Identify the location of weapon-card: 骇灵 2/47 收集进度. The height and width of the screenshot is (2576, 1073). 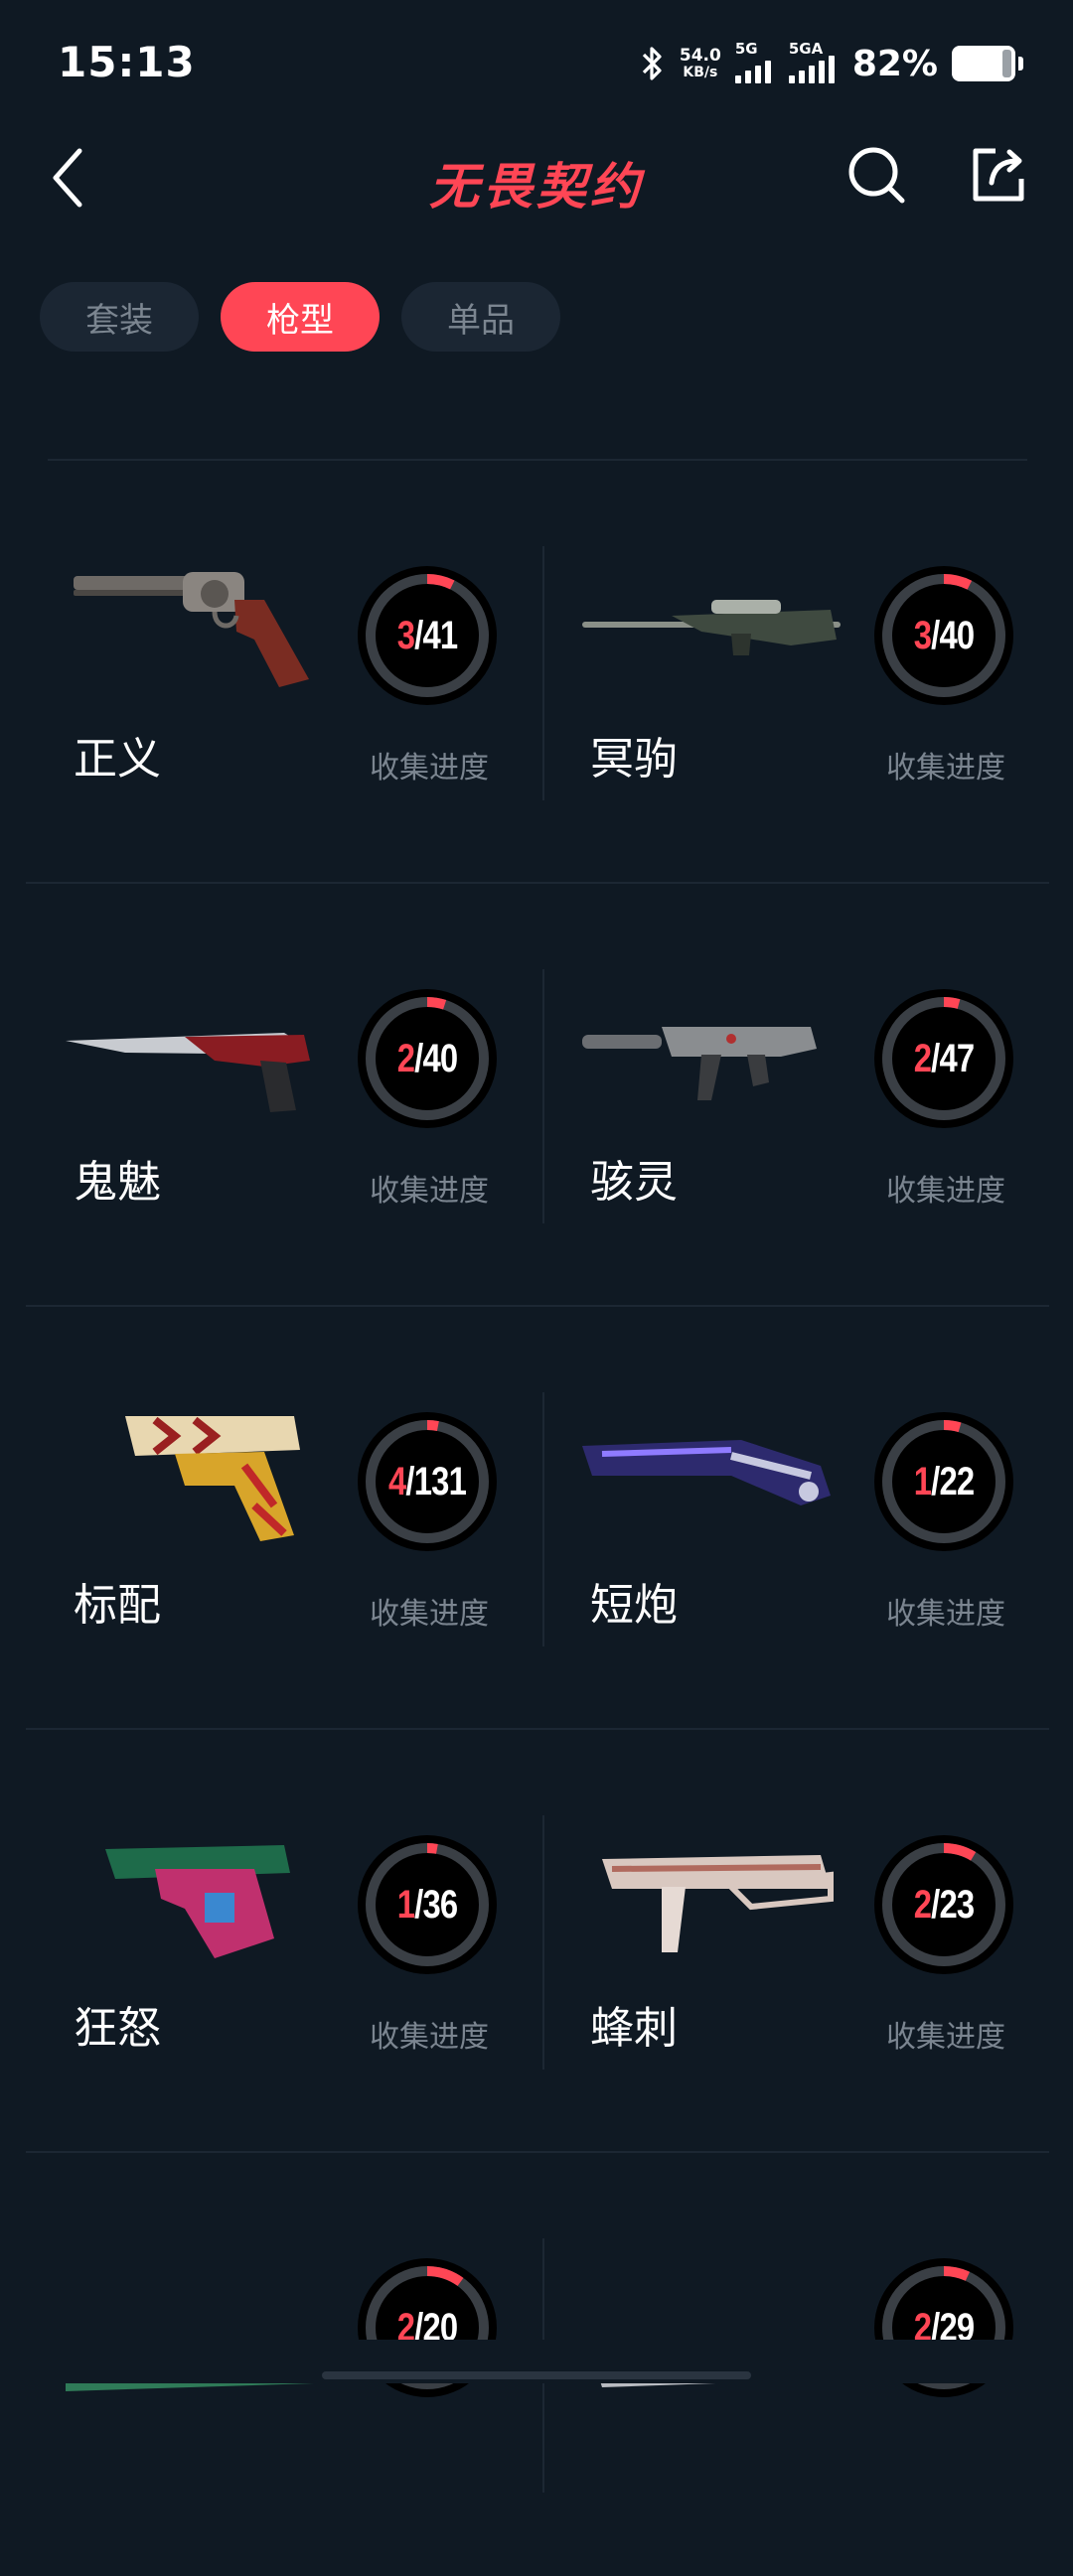
(798, 1096).